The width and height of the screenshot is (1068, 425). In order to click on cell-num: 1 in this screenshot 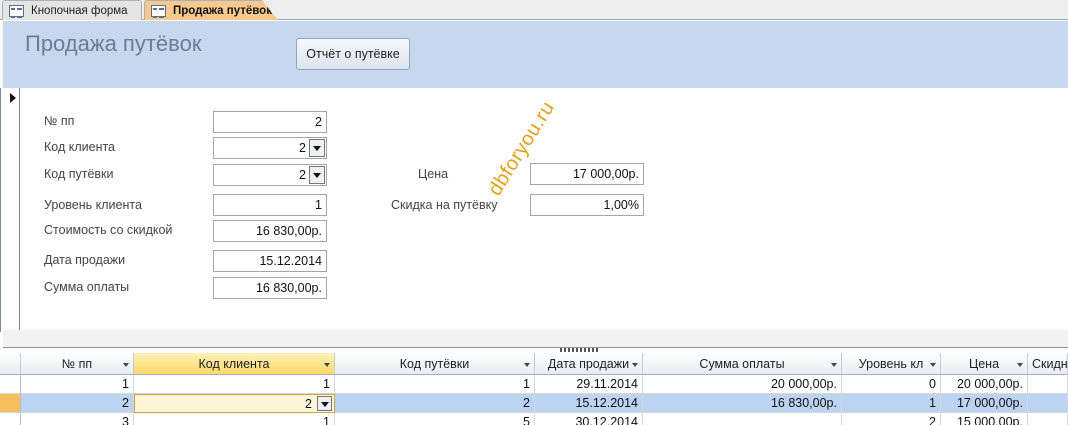, I will do `click(77, 384)`.